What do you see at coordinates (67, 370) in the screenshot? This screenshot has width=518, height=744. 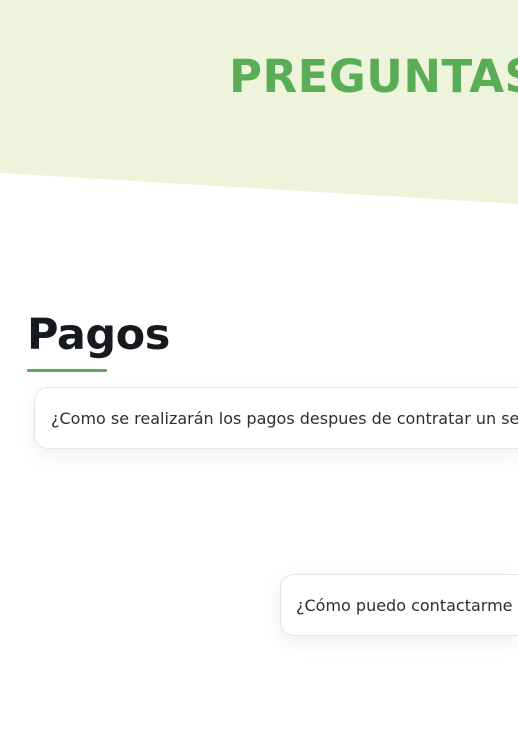 I see `section-title-underline` at bounding box center [67, 370].